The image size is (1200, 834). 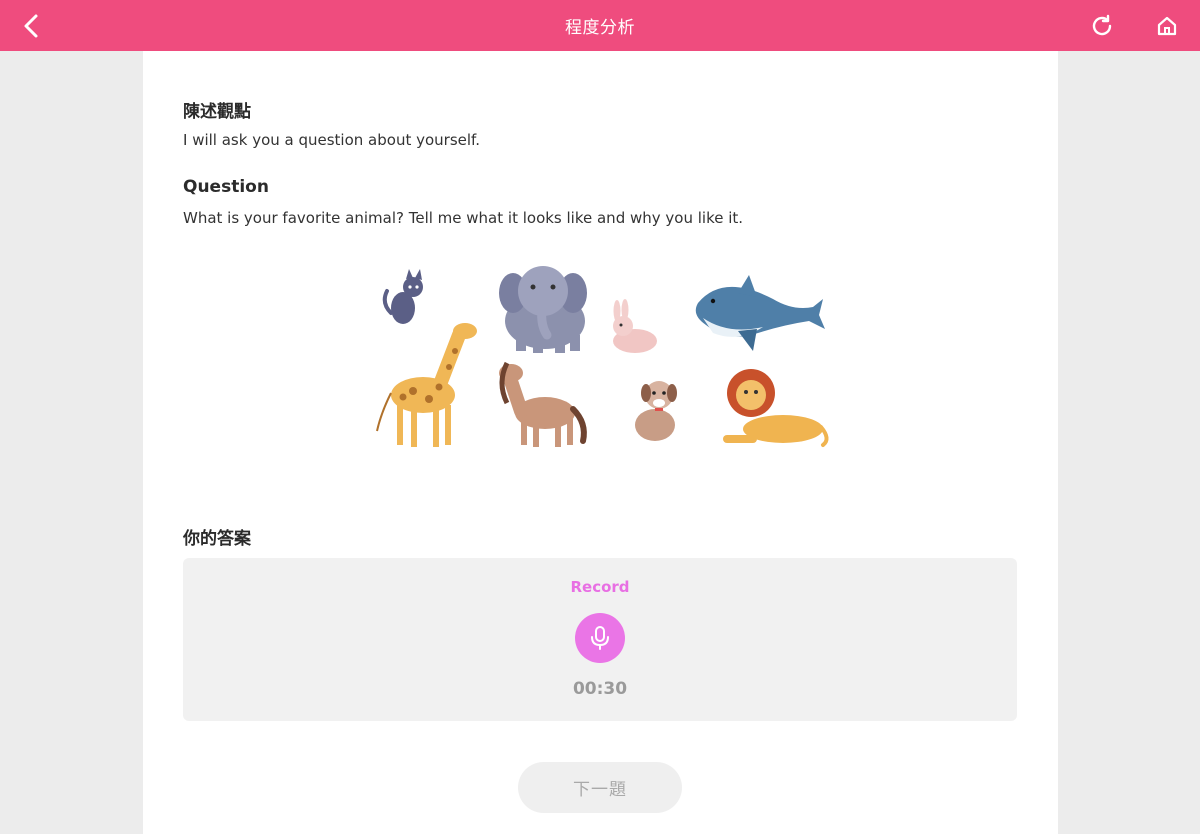 I want to click on home-button, so click(x=1167, y=26).